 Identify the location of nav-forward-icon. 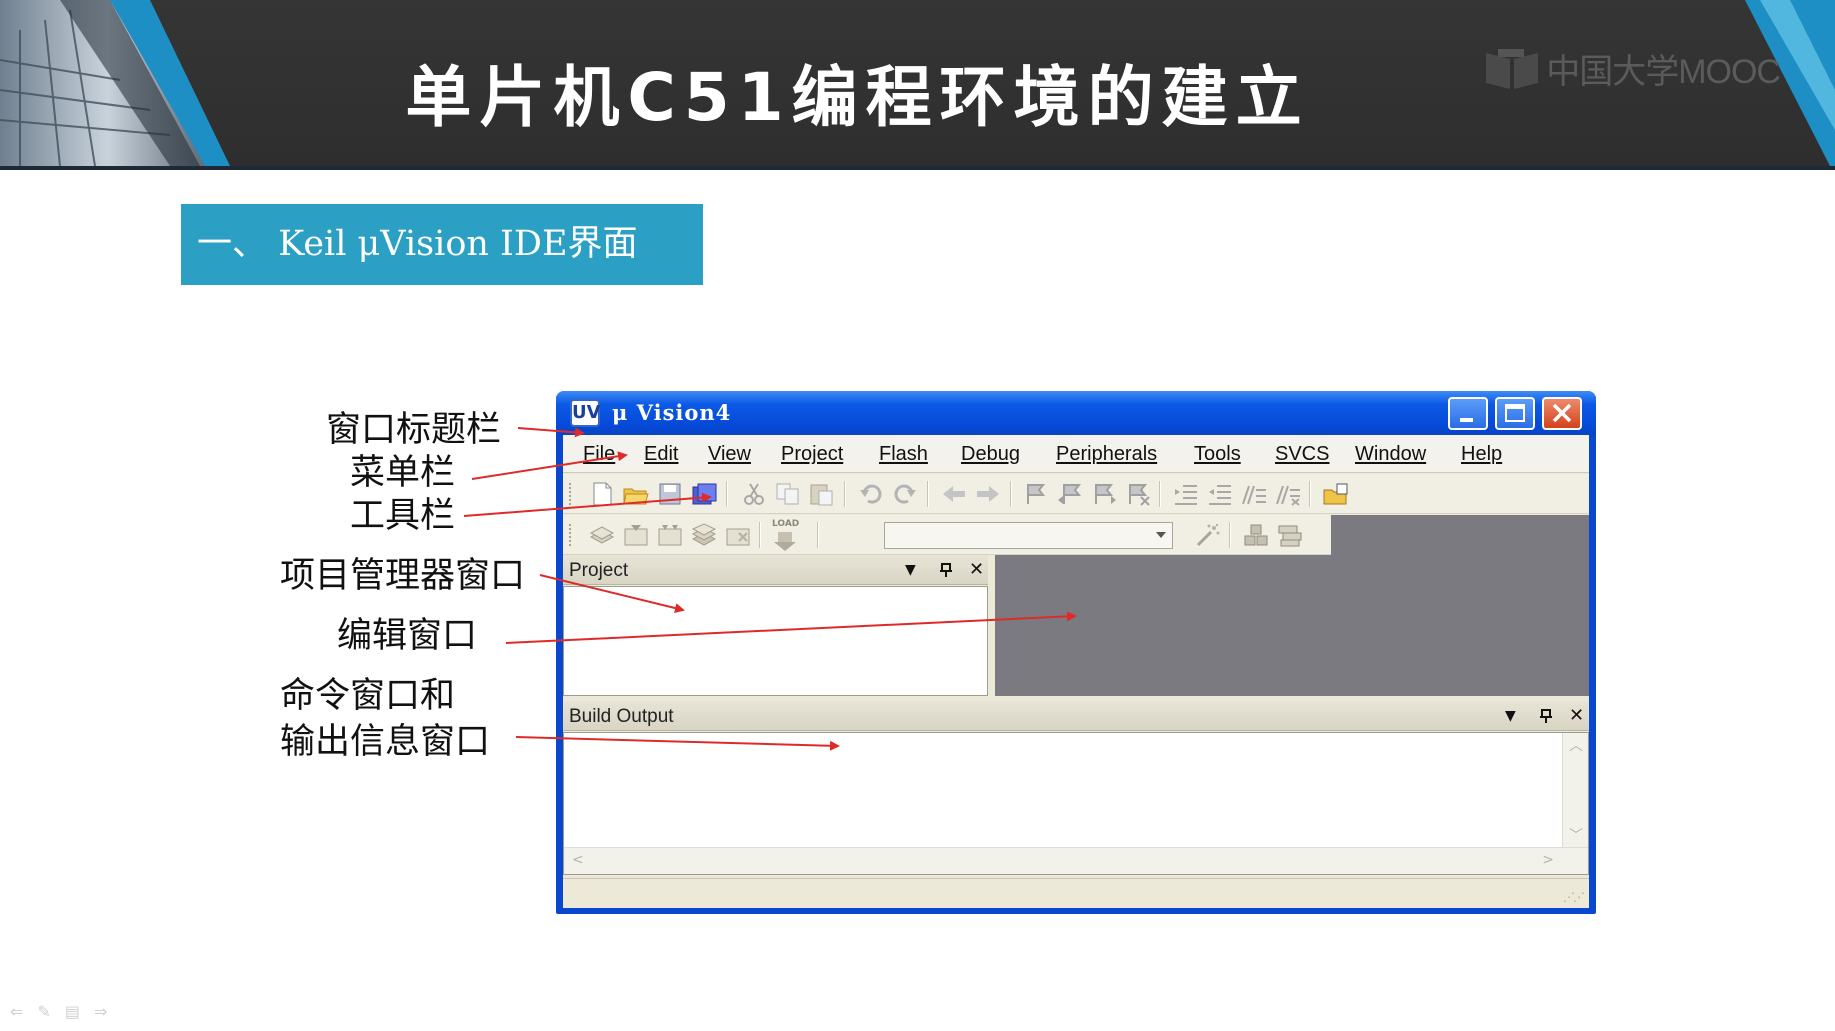
(988, 494).